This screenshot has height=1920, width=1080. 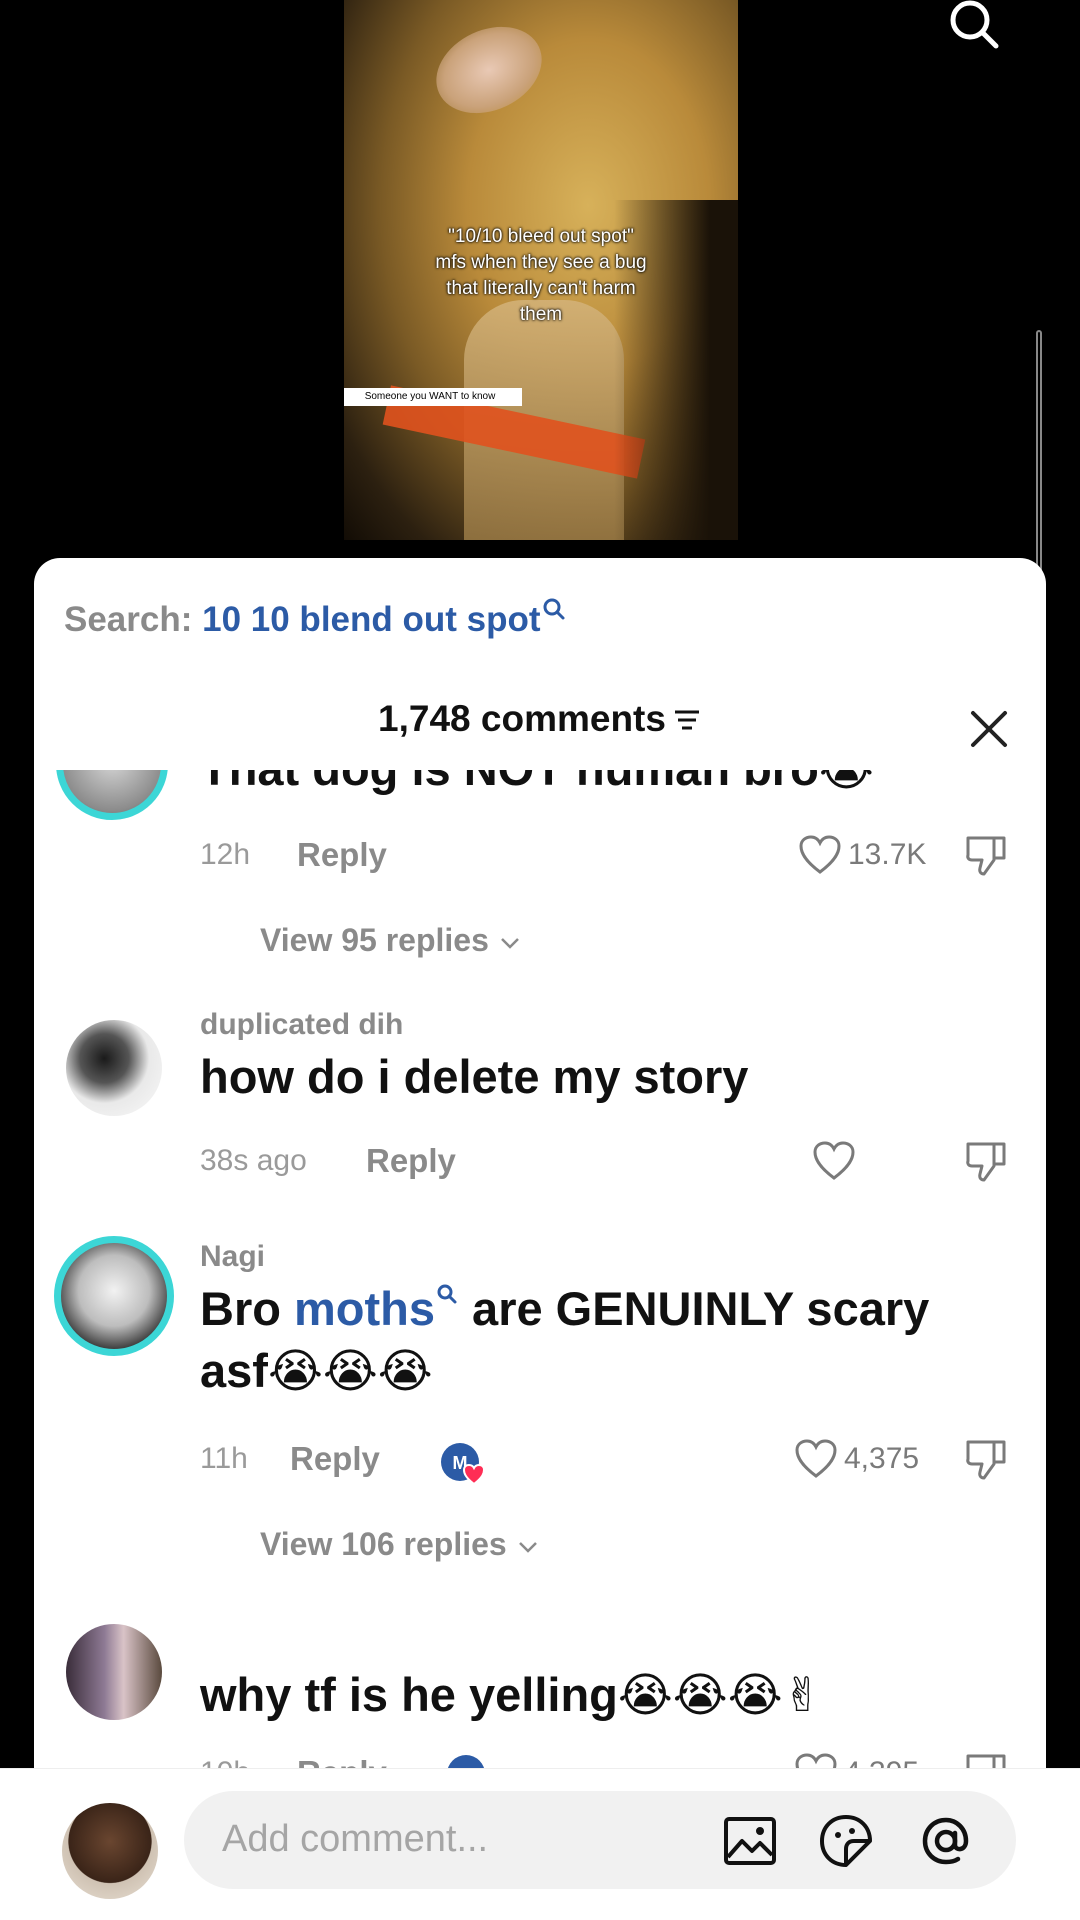 I want to click on view-replies-button: View 95 replies, so click(x=391, y=940).